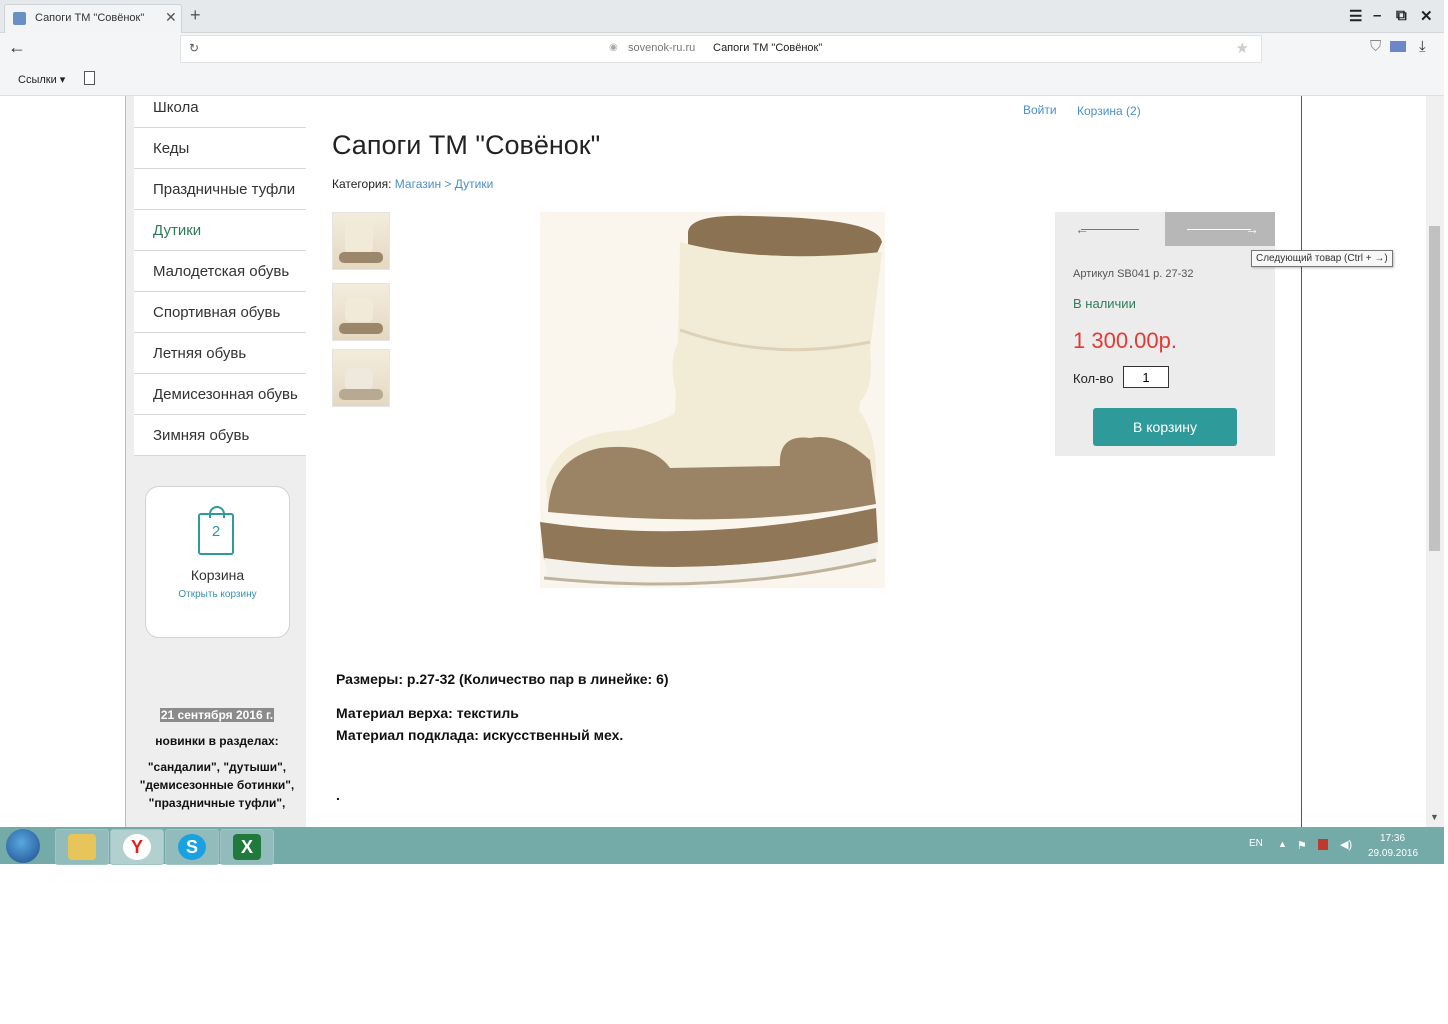 The width and height of the screenshot is (1448, 1024). I want to click on right-arrow-icon: →, so click(1252, 229).